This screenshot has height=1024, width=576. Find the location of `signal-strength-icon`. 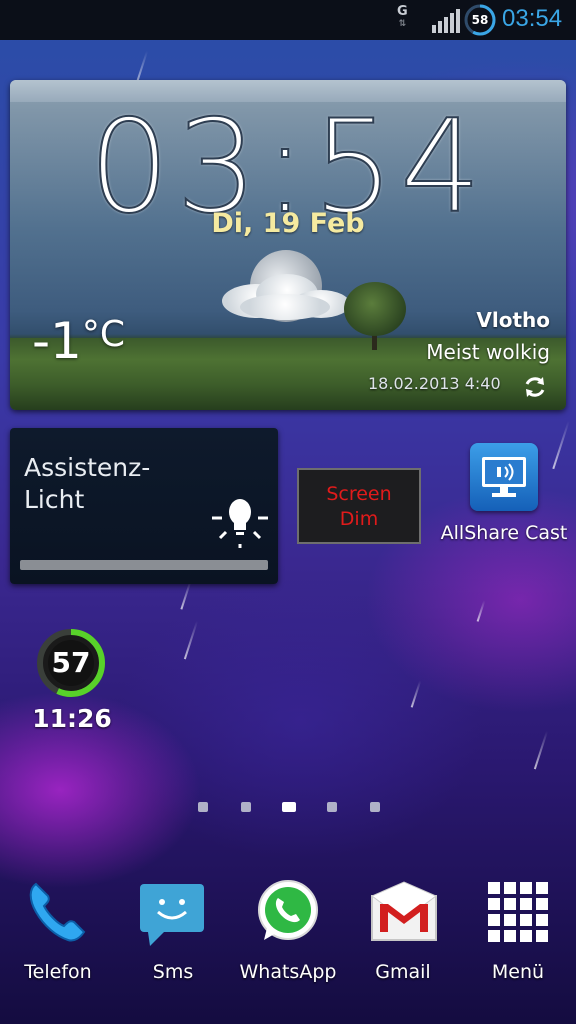

signal-strength-icon is located at coordinates (446, 21).